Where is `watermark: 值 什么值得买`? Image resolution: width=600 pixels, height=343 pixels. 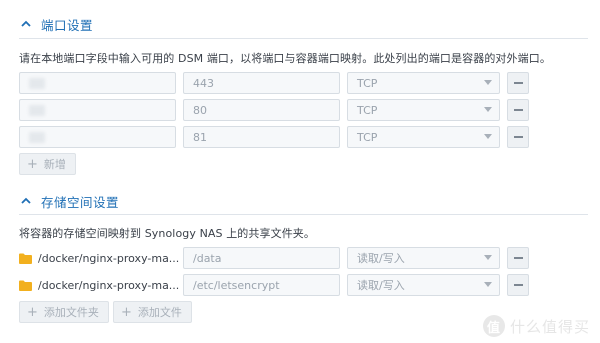 watermark: 值 什么值得买 is located at coordinates (536, 326).